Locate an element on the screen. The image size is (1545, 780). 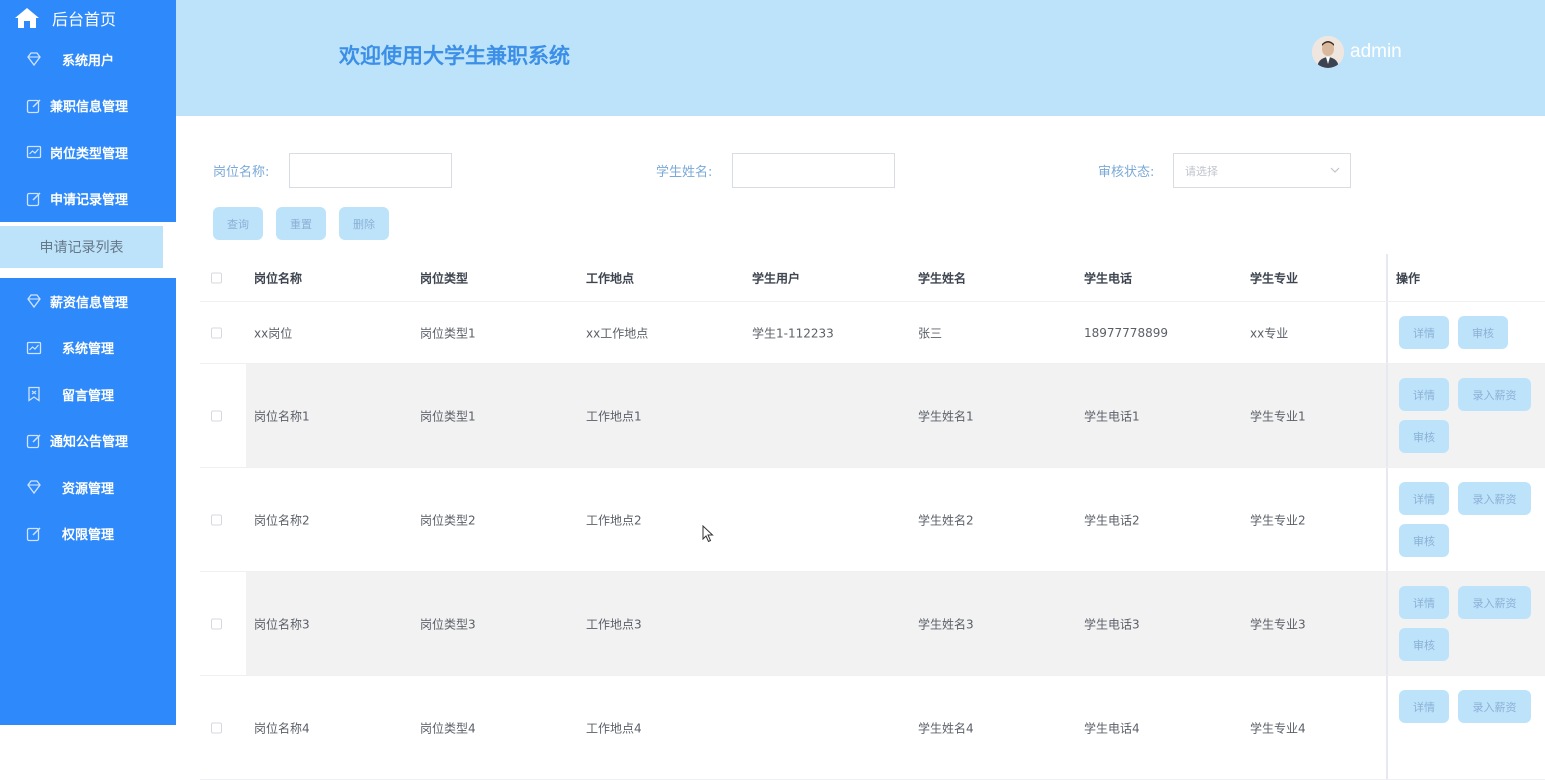
sidebar-item-salary-info: 薪资信息管理 is located at coordinates (88, 301).